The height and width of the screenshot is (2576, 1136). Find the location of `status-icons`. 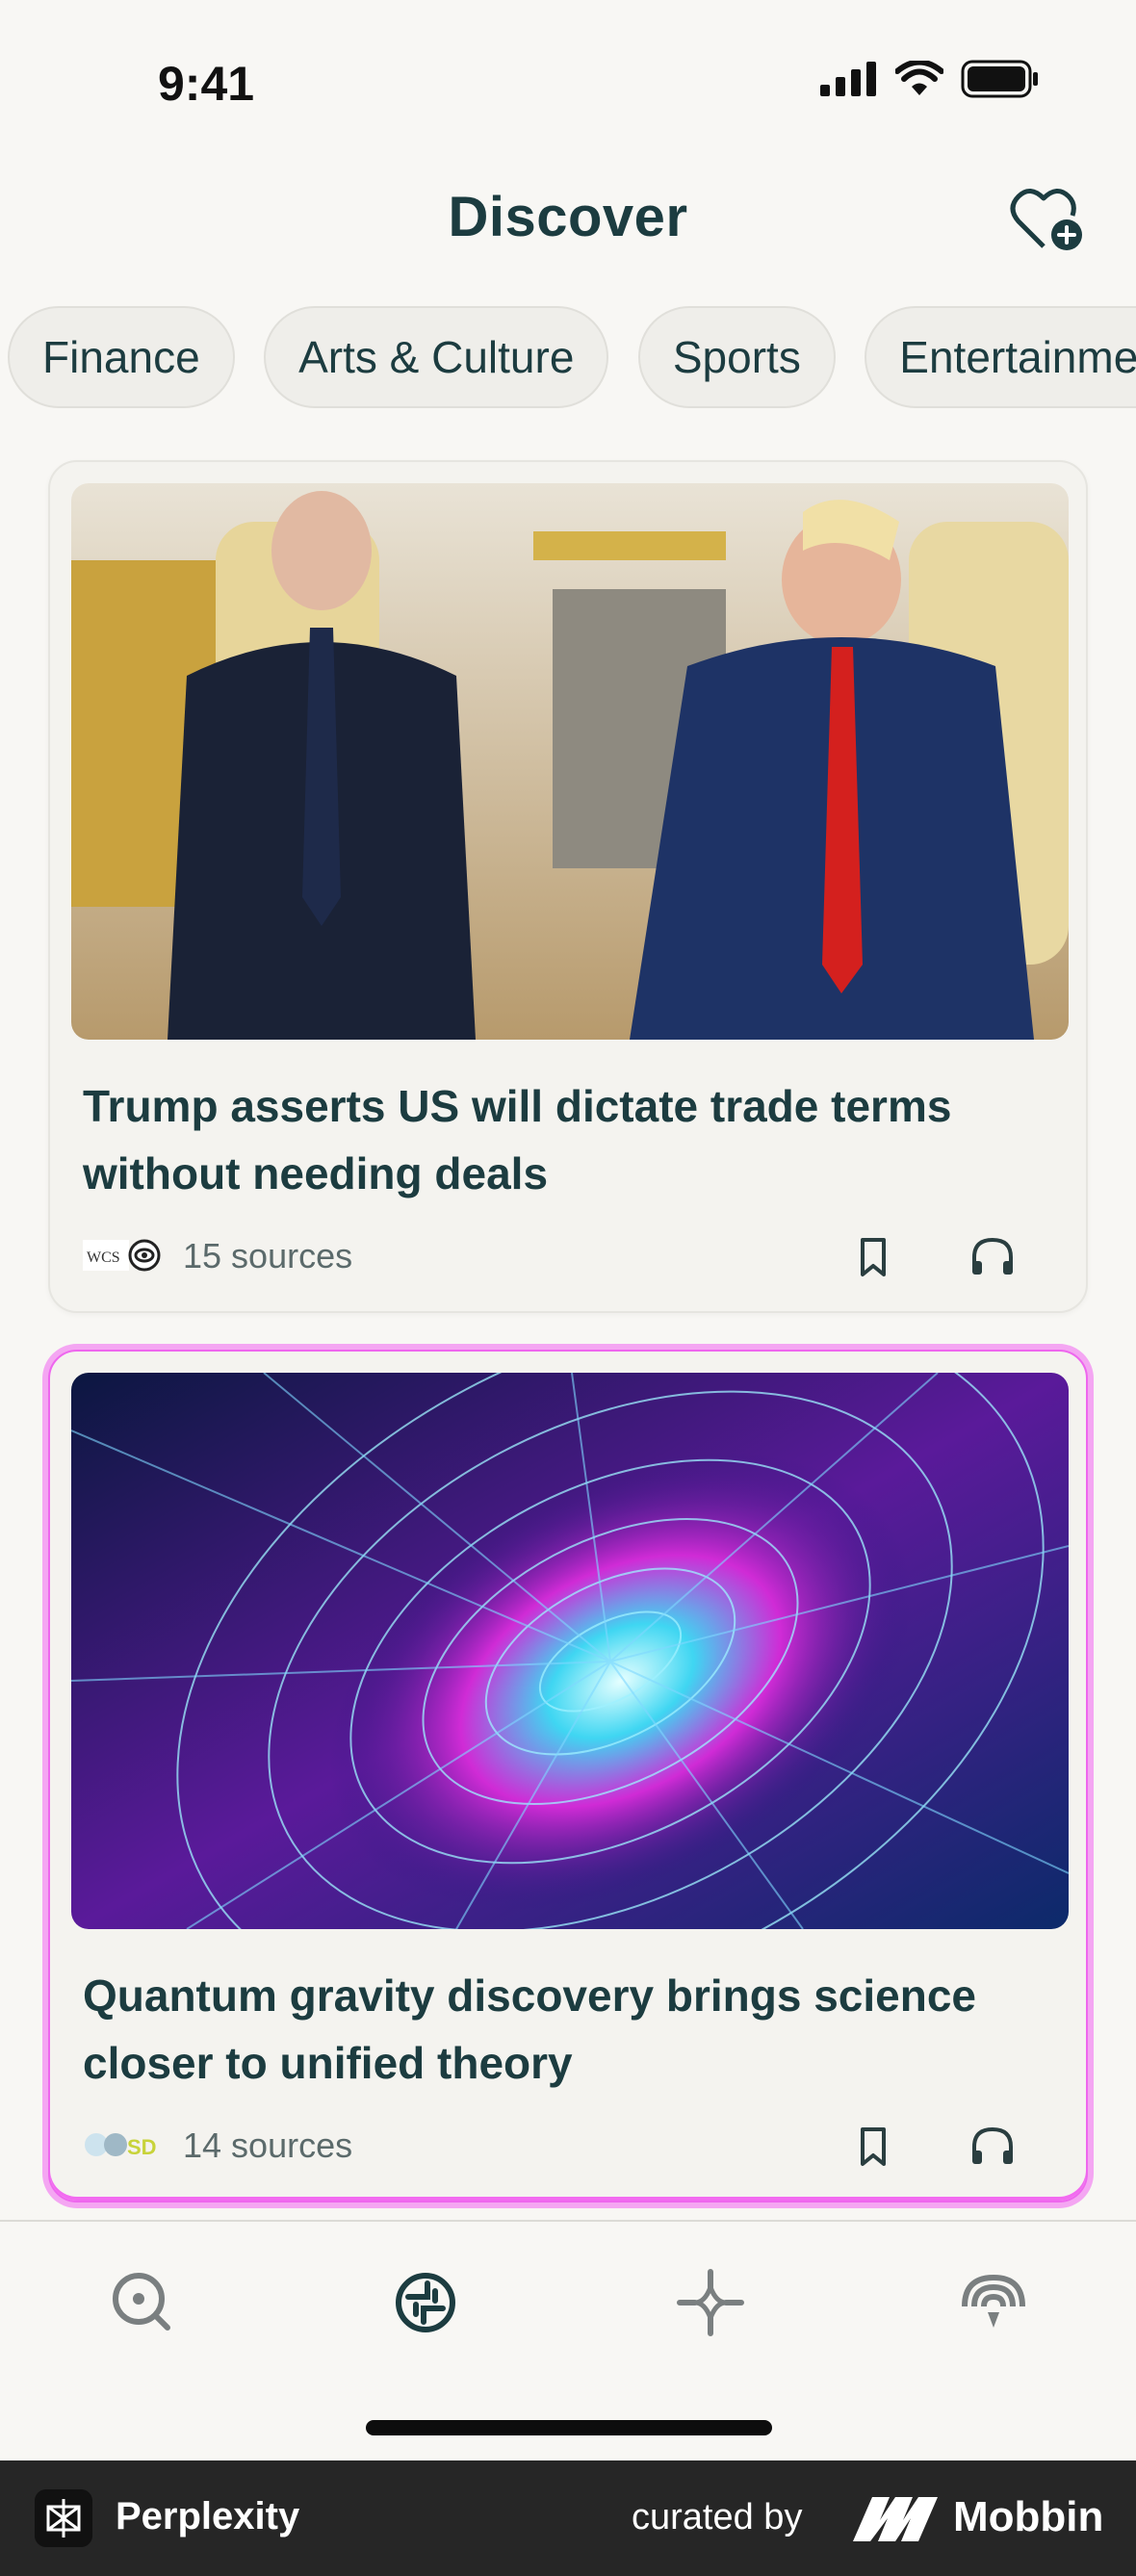

status-icons is located at coordinates (930, 79).